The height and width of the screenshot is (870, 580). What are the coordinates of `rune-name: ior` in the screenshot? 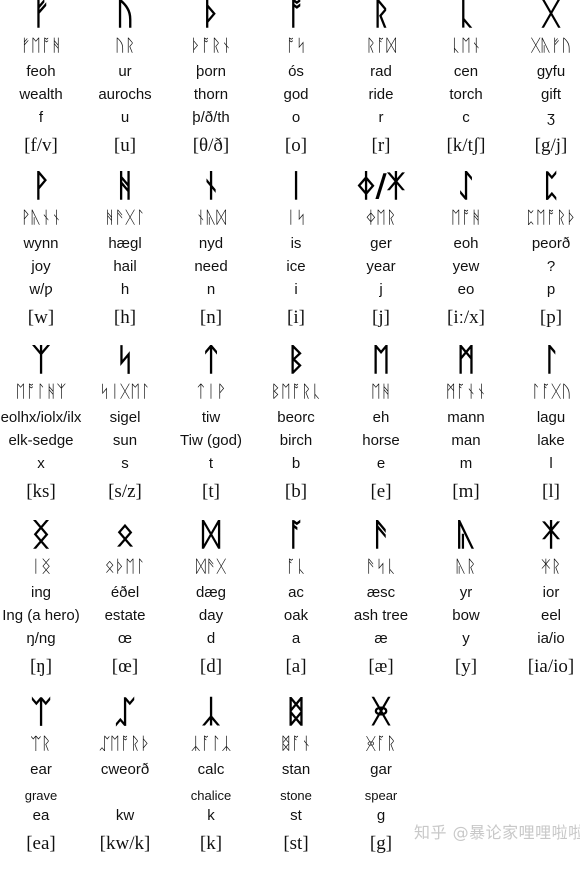 It's located at (551, 592).